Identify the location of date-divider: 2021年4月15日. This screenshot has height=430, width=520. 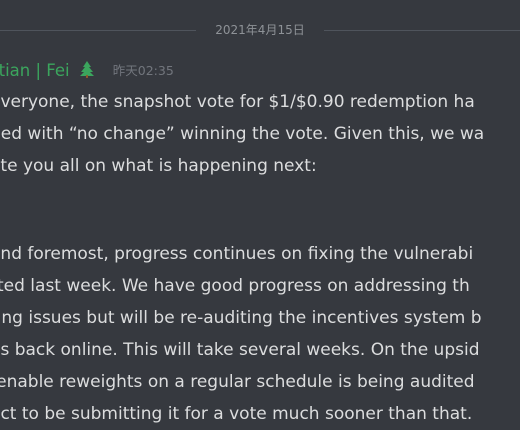
(260, 30).